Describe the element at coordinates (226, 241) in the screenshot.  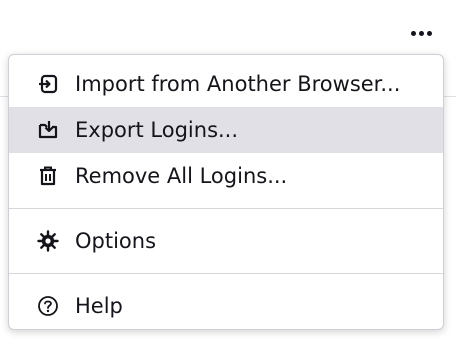
I see `menu-item-options: Options` at that location.